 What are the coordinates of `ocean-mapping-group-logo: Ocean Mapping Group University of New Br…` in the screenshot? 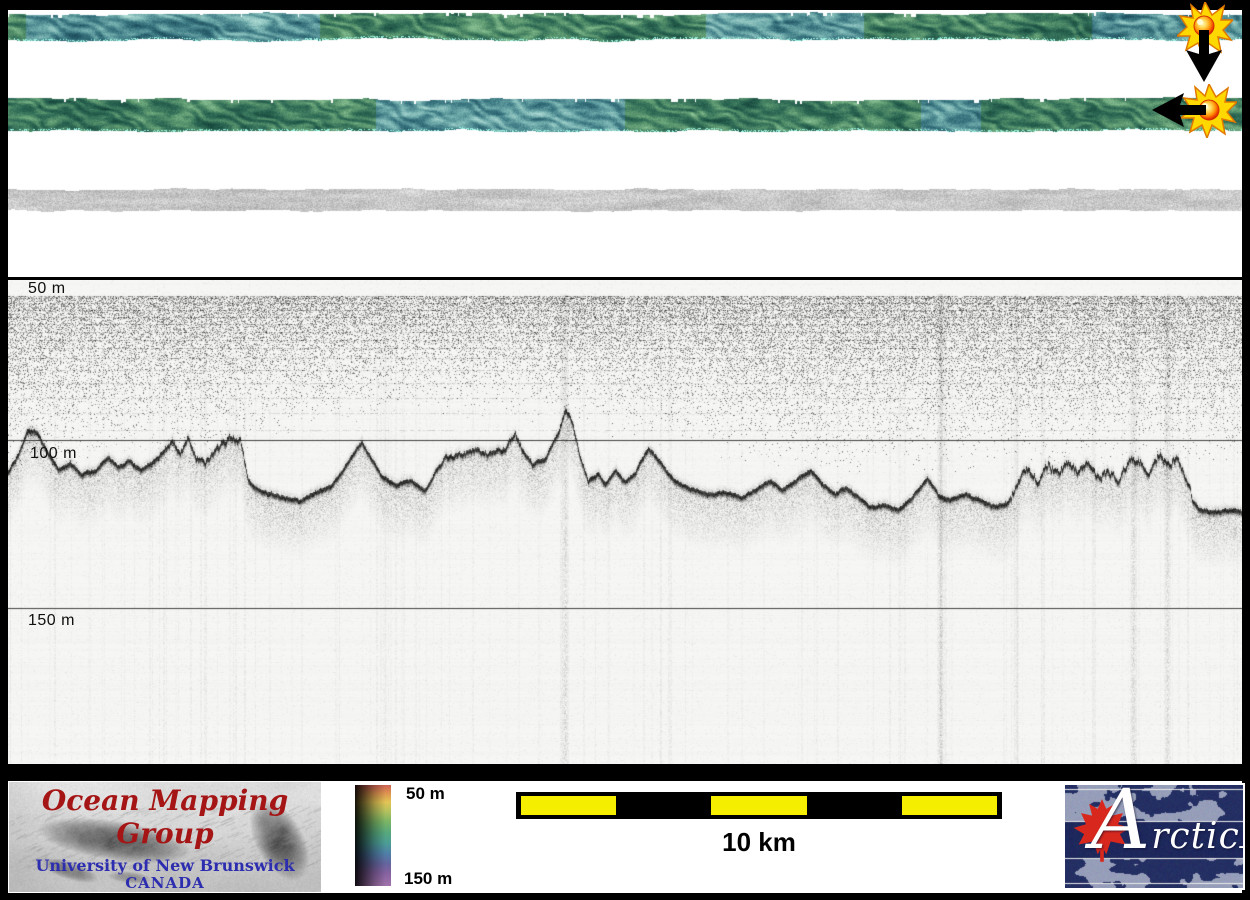 It's located at (165, 837).